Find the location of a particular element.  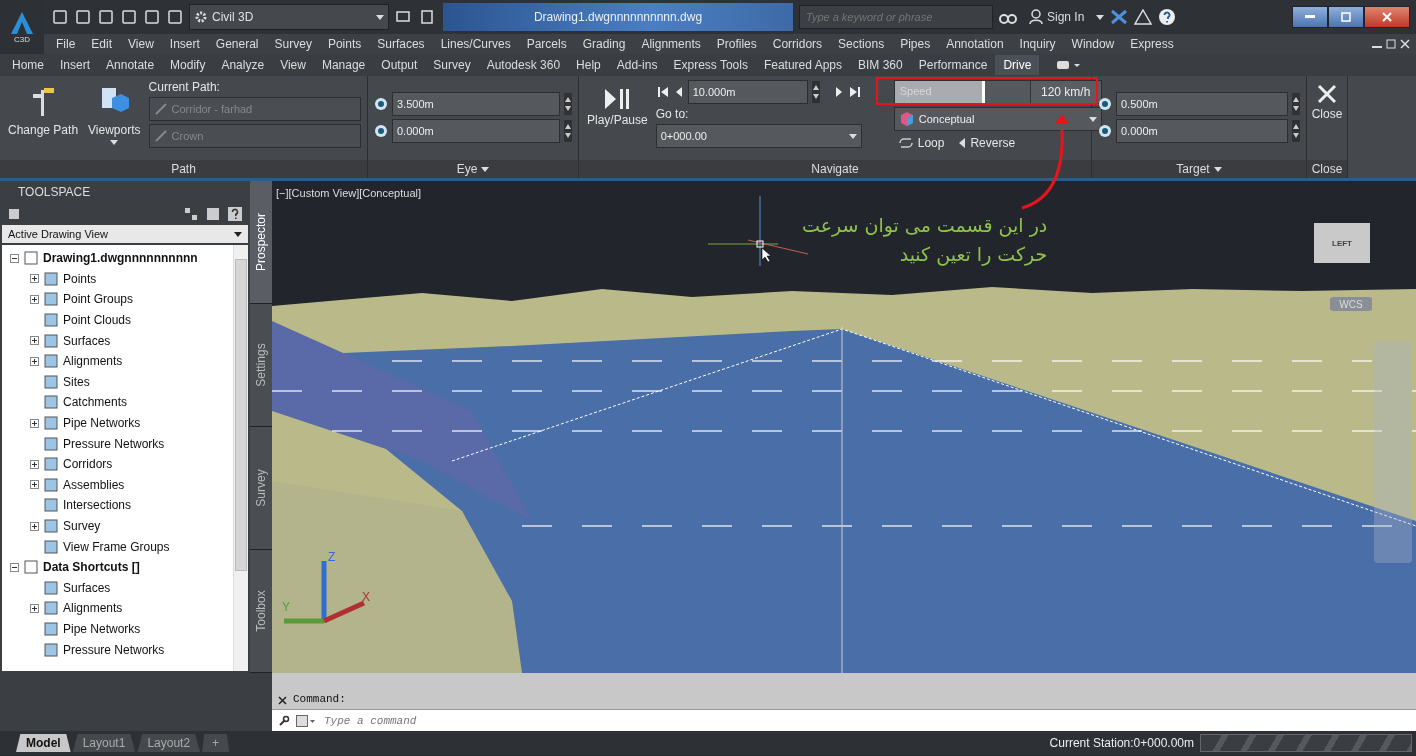

change-path-button: Change Path is located at coordinates (43, 118).